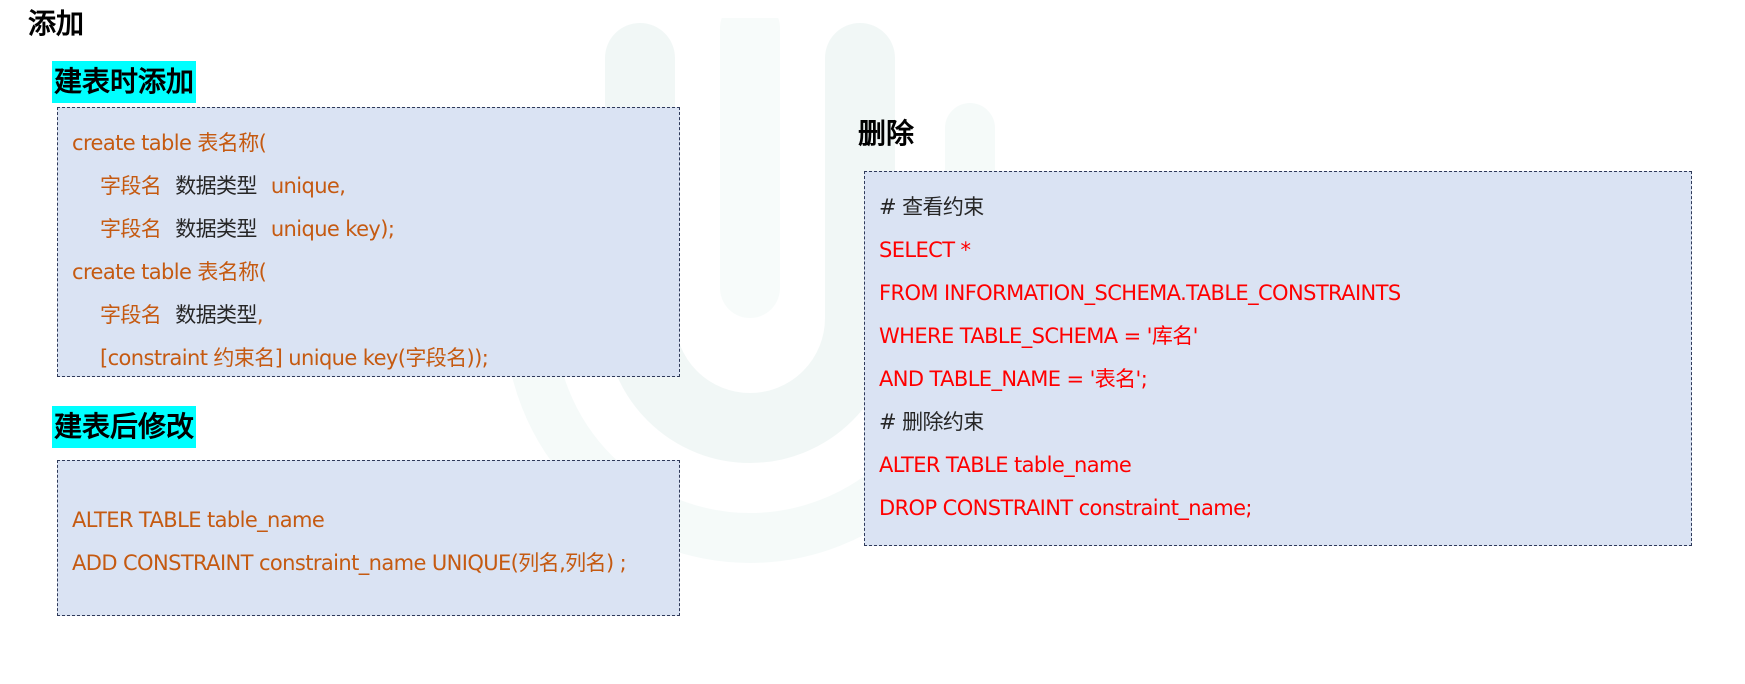  I want to click on code-line: DROP CONSTRAINT constraint_name;, so click(1065, 508).